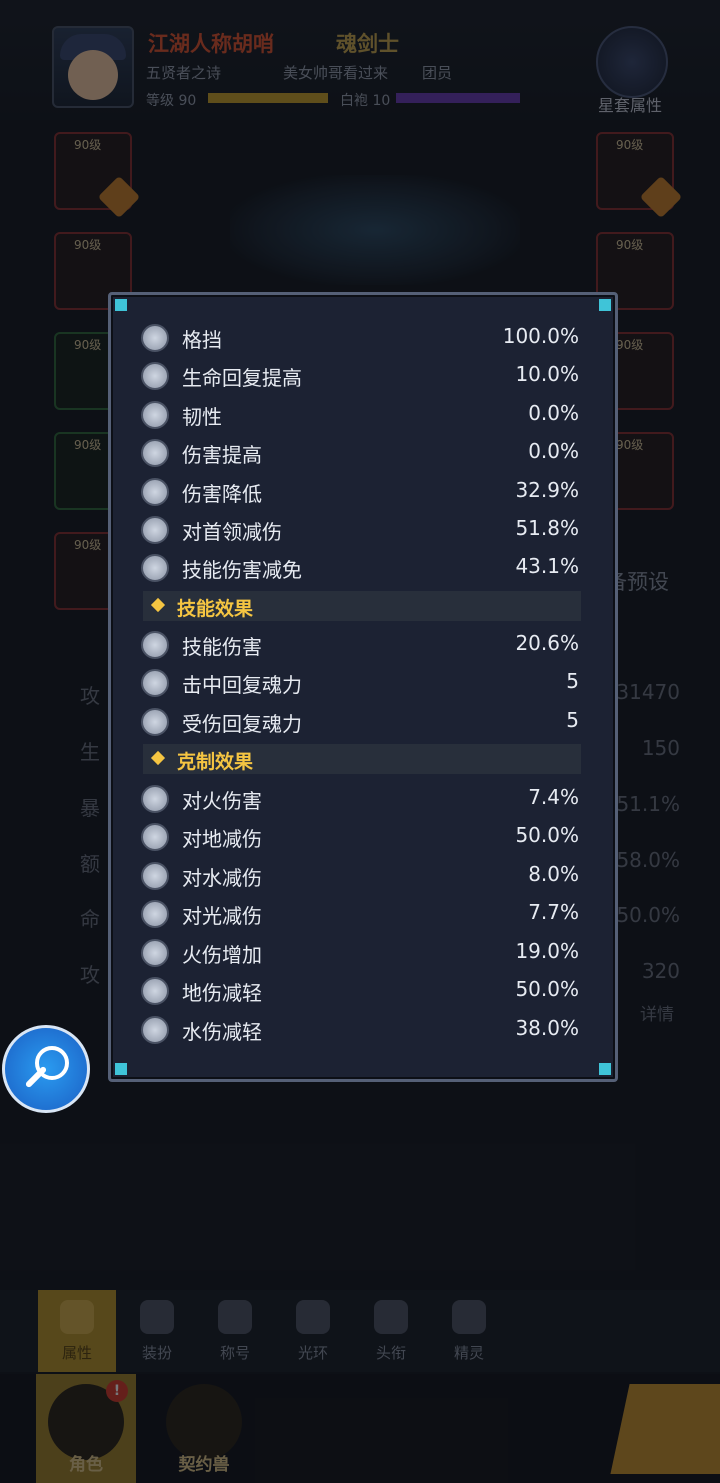 The width and height of the screenshot is (720, 1483). What do you see at coordinates (360, 953) in the screenshot?
I see `stat-row-fire-bonus: 火伤增加 19.0%` at bounding box center [360, 953].